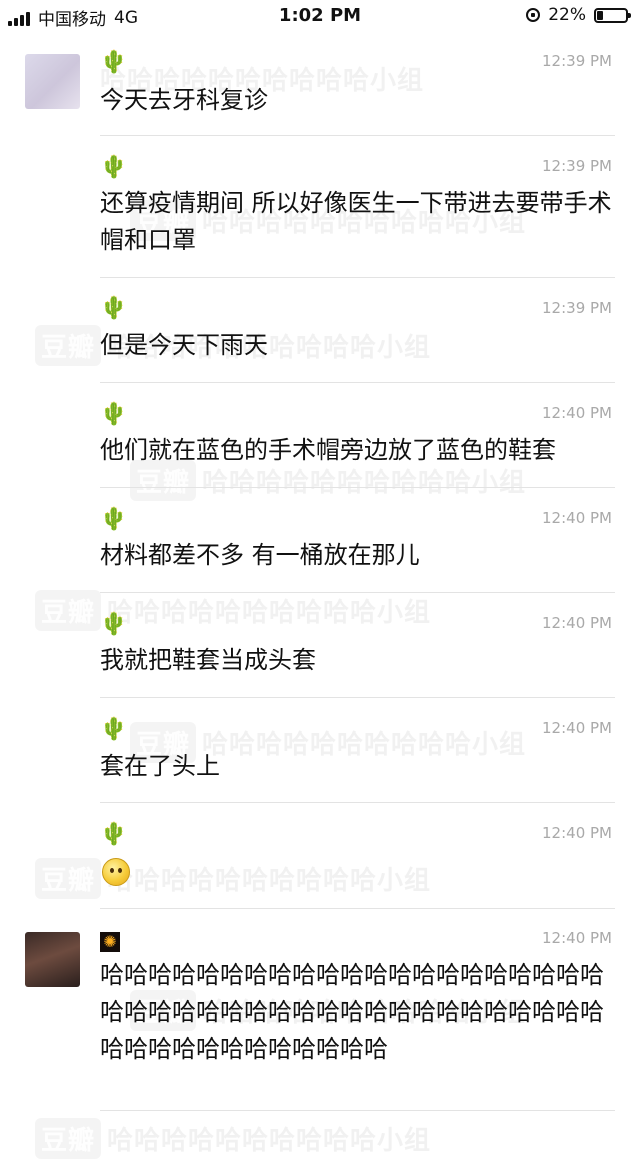 Image resolution: width=640 pixels, height=1159 pixels. Describe the element at coordinates (320, 17) in the screenshot. I see `status-bar: 中国移动 4G 1:02 PM 22%` at that location.